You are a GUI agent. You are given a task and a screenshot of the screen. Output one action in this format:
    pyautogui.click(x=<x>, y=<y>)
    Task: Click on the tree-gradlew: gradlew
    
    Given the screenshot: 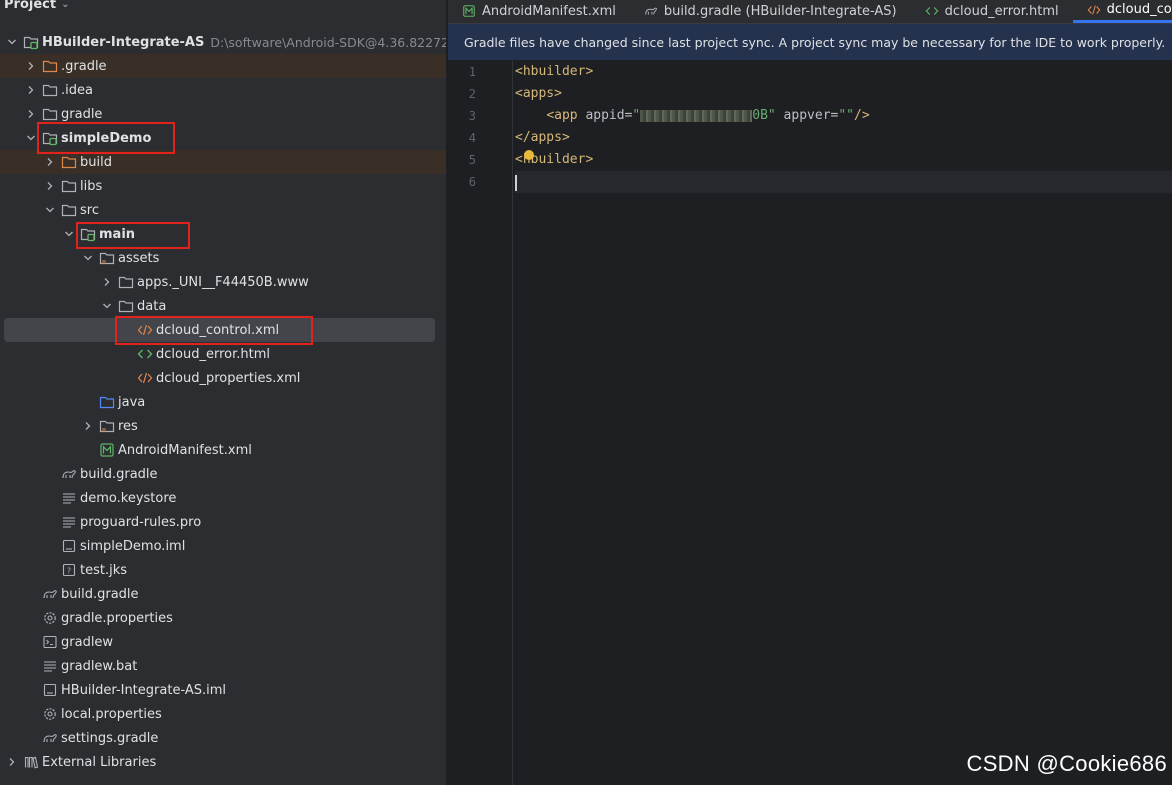 What is the action you would take?
    pyautogui.click(x=223, y=642)
    